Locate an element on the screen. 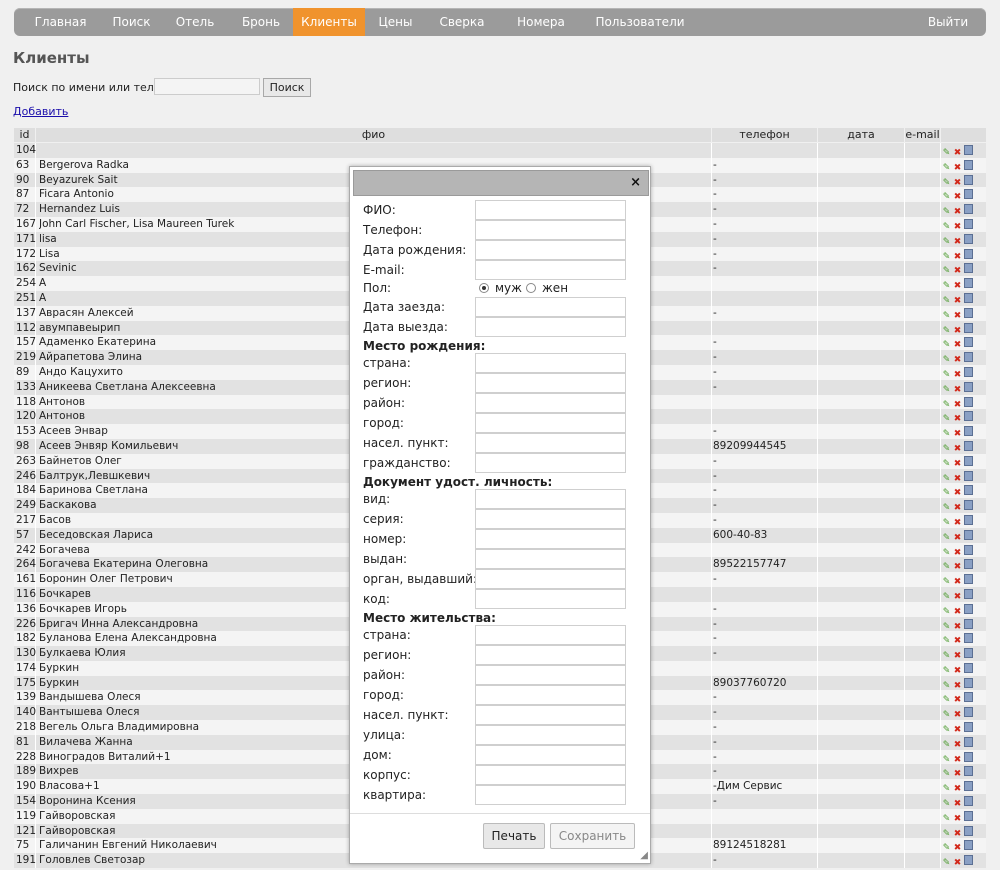 The image size is (1000, 870). close-icon: × is located at coordinates (635, 182).